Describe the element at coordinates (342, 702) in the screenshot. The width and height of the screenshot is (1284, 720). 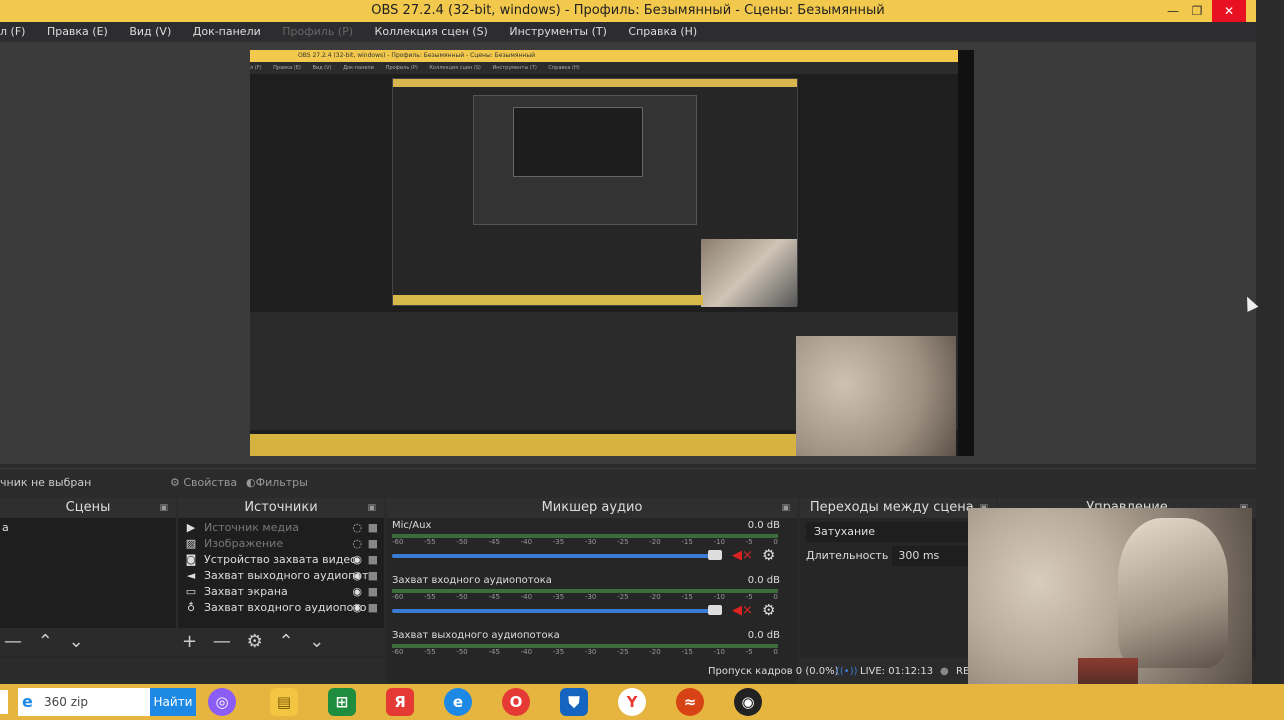
I see `excel-icon: ⊞` at that location.